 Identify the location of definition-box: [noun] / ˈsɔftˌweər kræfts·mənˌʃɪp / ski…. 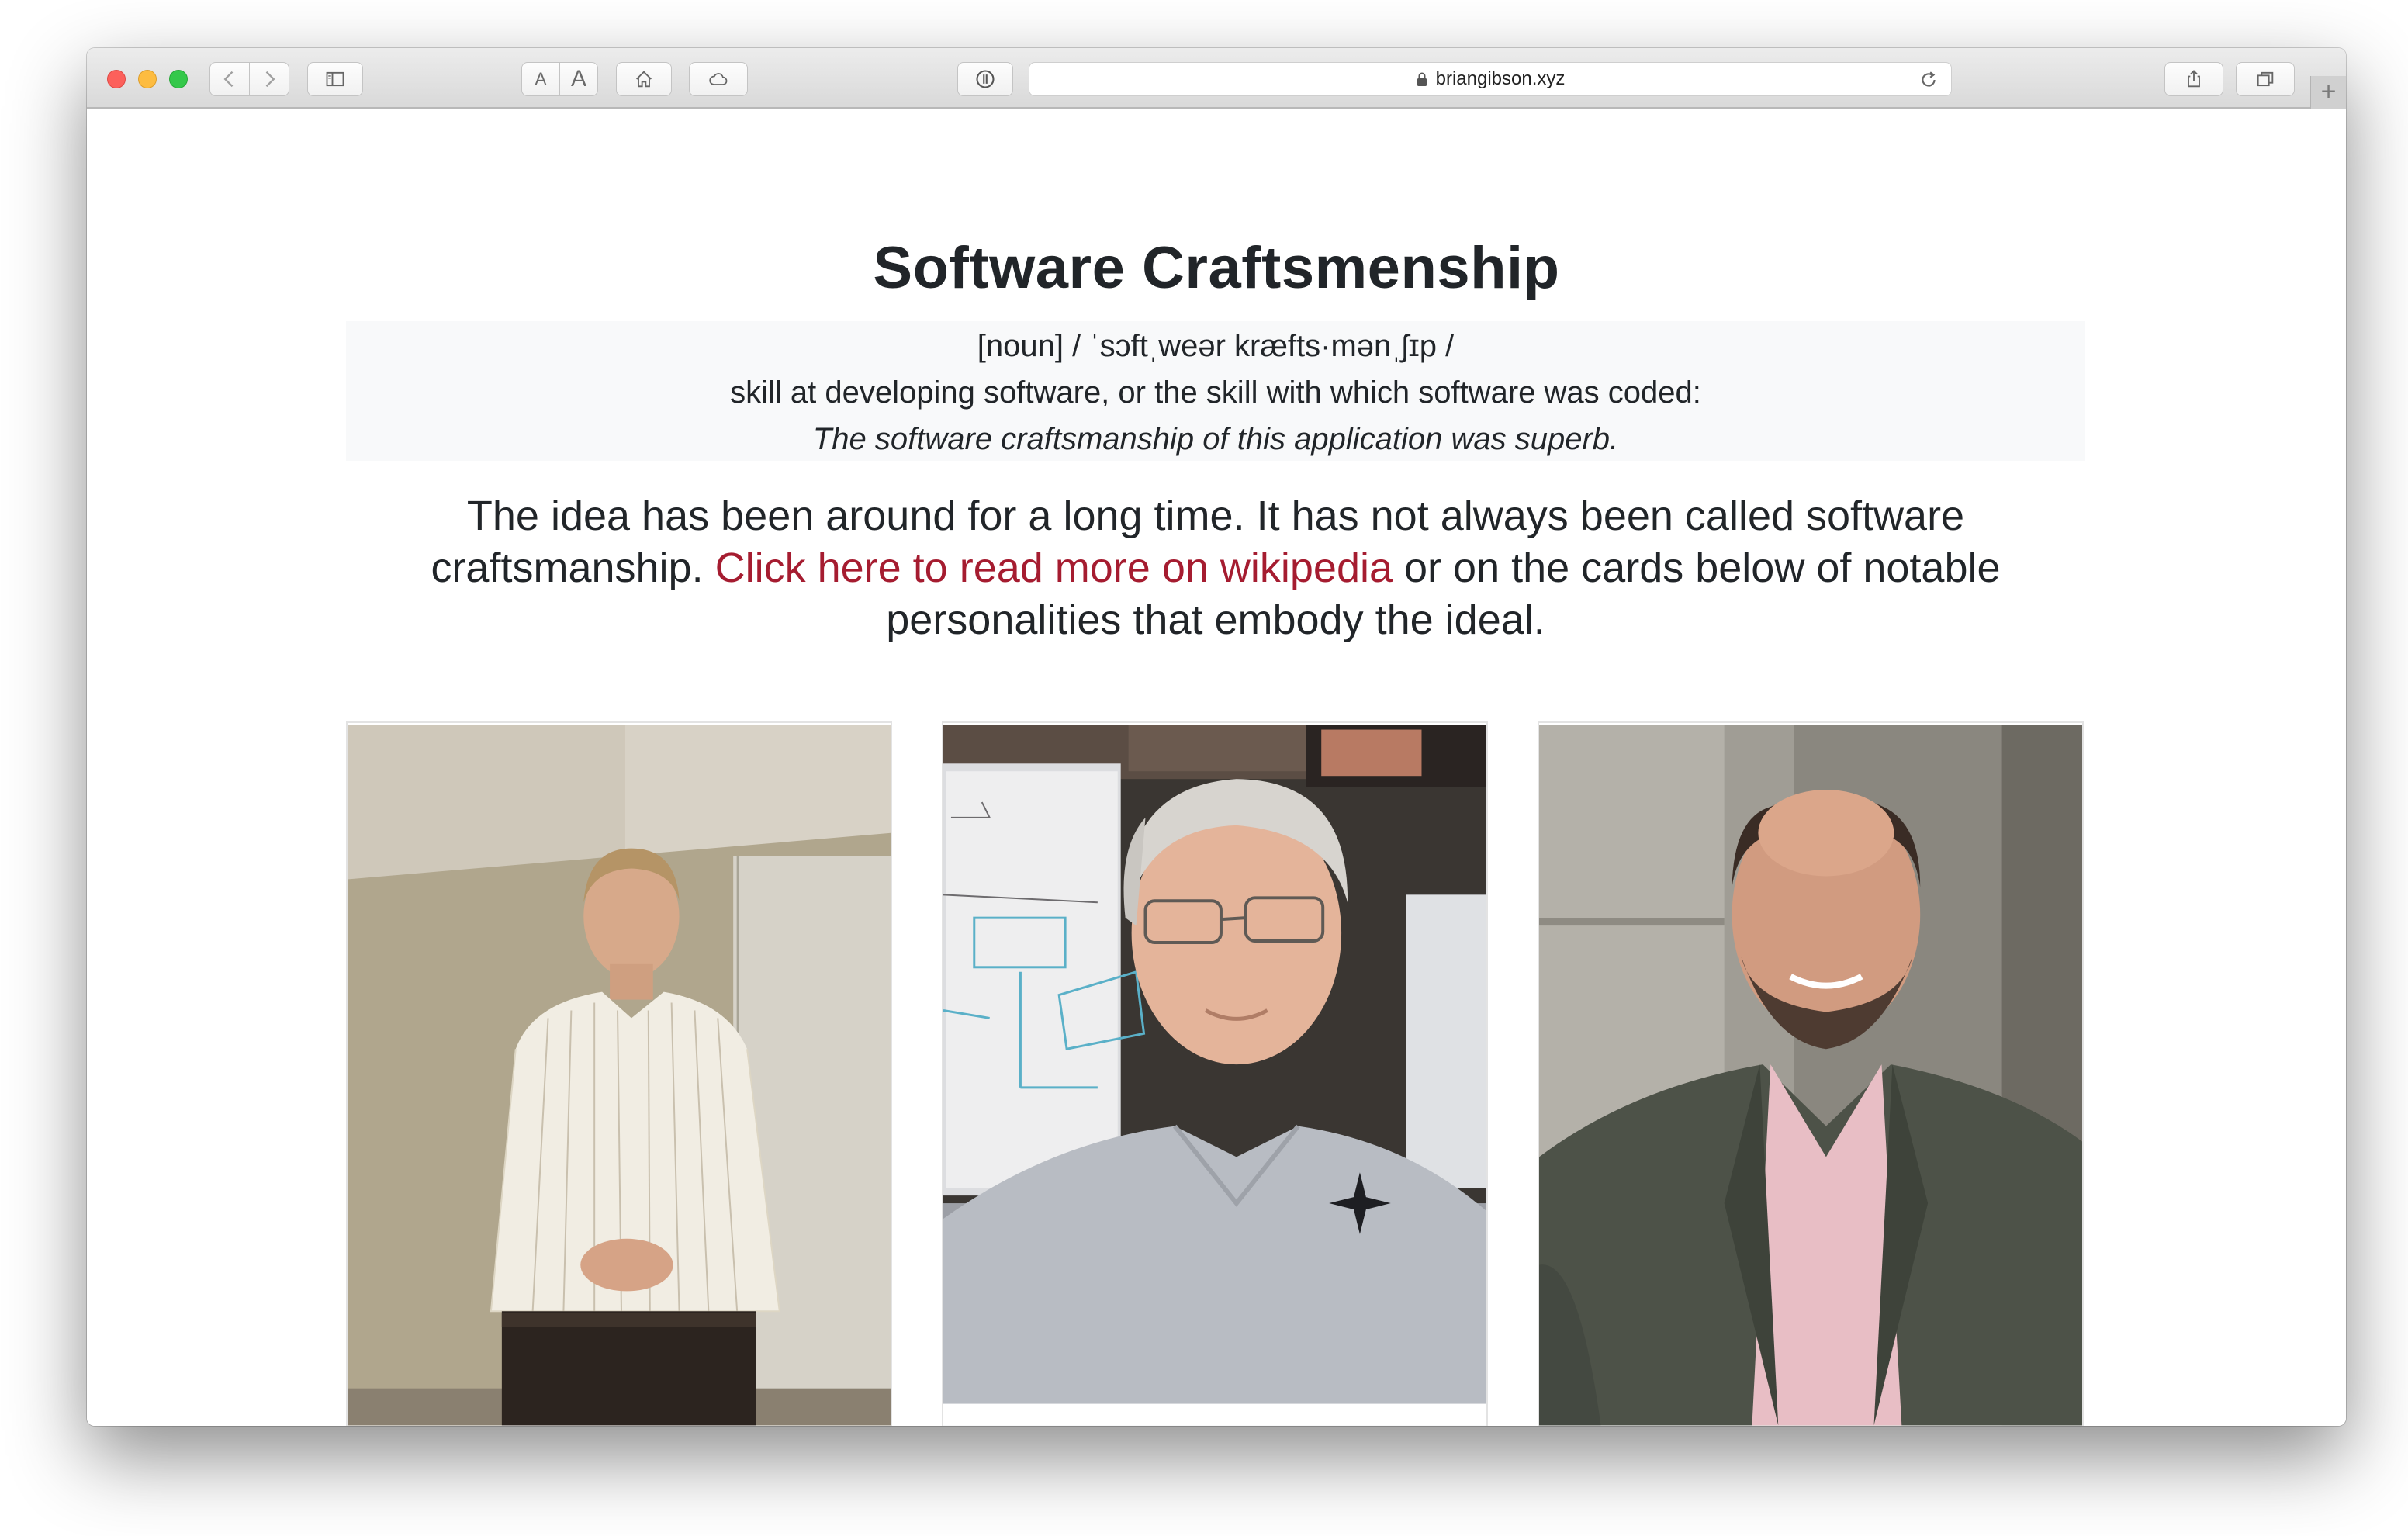
(1215, 391).